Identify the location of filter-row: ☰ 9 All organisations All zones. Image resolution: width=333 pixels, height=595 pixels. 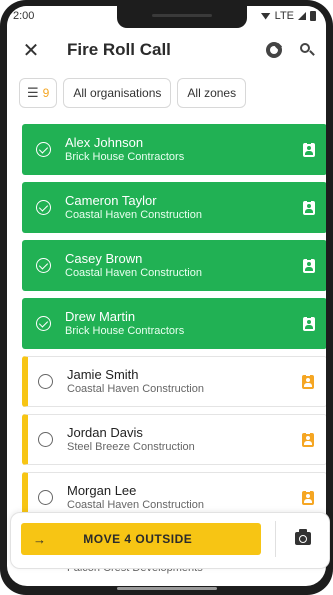
(133, 93).